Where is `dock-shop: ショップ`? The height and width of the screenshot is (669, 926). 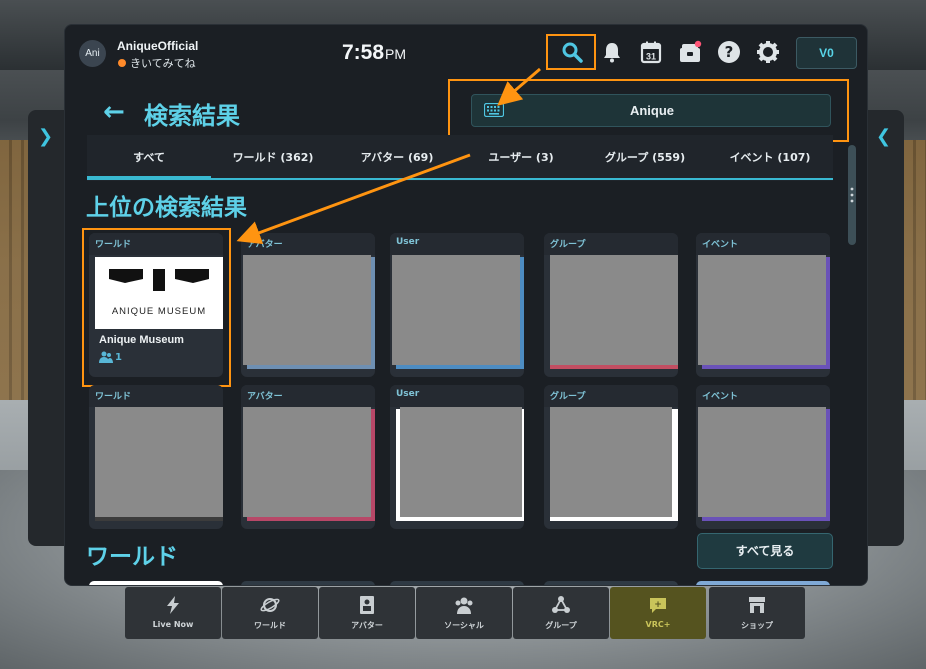
dock-shop: ショップ is located at coordinates (757, 613).